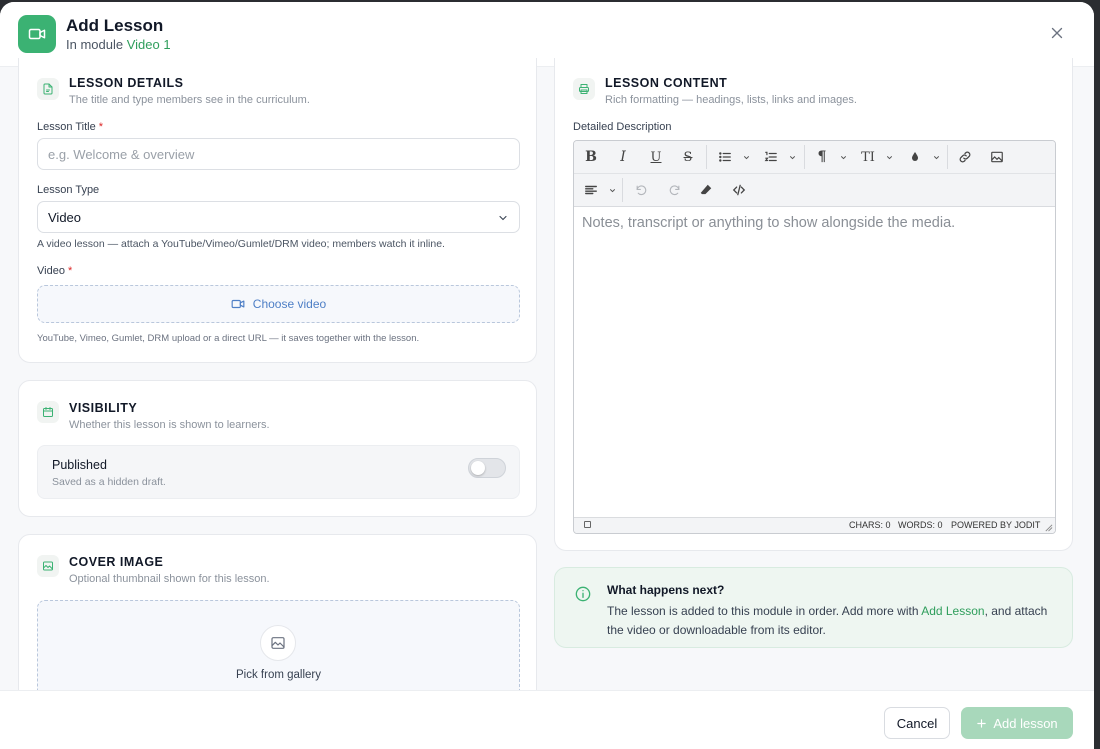 The width and height of the screenshot is (1100, 749). I want to click on source-code-button, so click(739, 190).